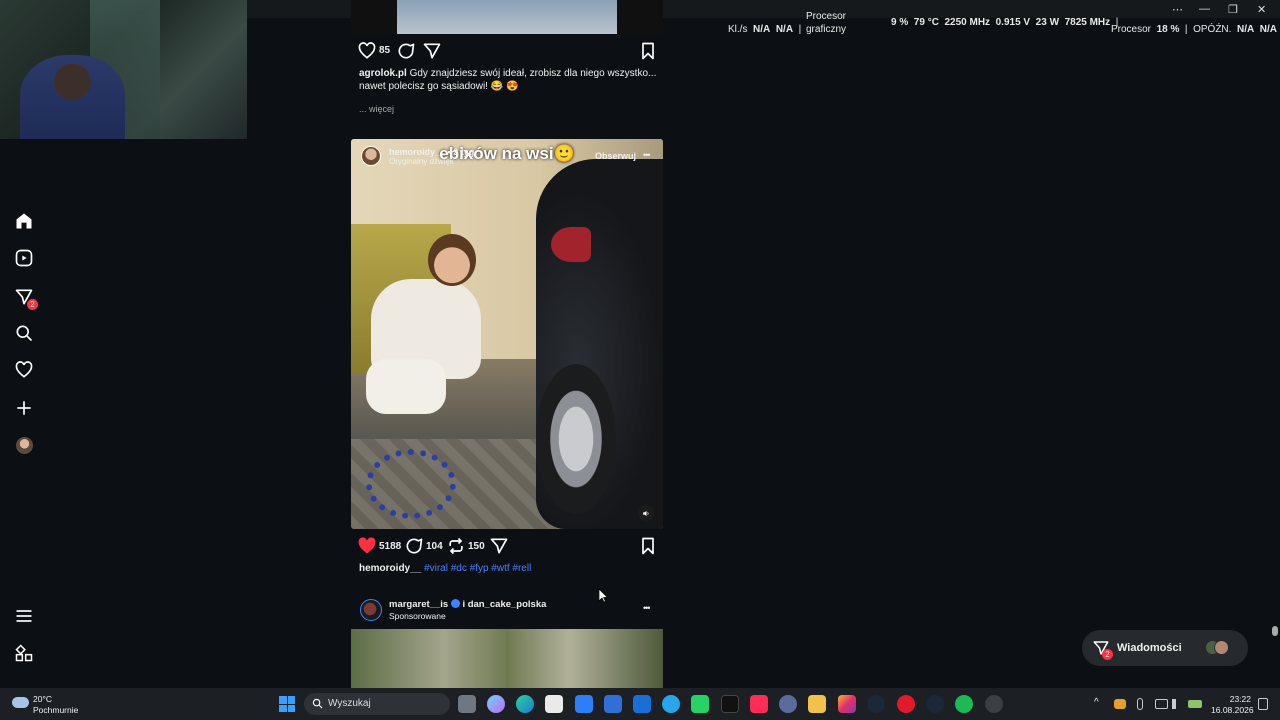 Image resolution: width=1280 pixels, height=720 pixels. What do you see at coordinates (376, 109) in the screenshot?
I see `more-link: ... więcej` at bounding box center [376, 109].